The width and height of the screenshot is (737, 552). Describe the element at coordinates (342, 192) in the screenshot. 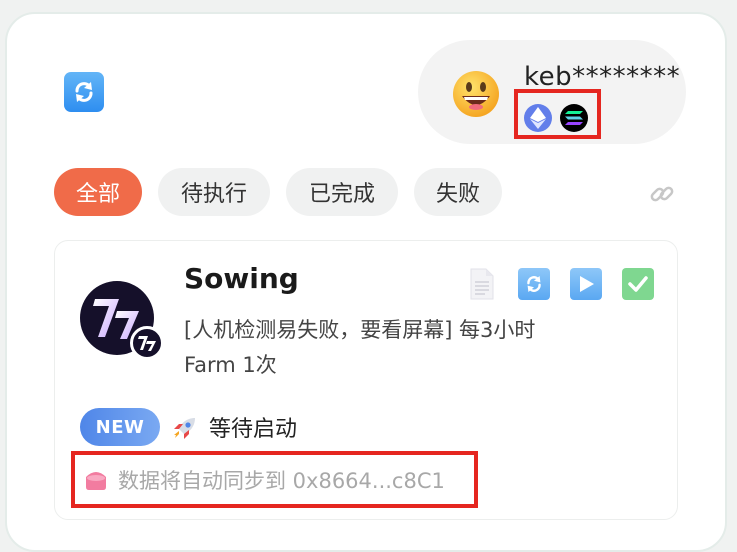

I see `tab-completed: 已完成` at that location.